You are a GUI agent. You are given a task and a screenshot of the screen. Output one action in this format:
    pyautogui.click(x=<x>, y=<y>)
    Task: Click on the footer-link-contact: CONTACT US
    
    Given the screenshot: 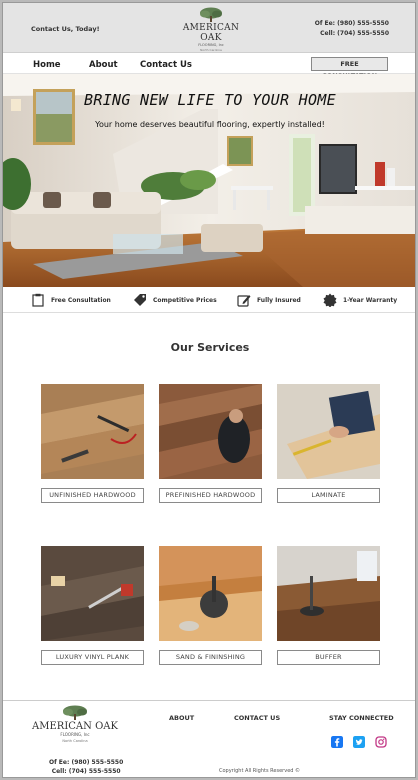 What is the action you would take?
    pyautogui.click(x=257, y=718)
    